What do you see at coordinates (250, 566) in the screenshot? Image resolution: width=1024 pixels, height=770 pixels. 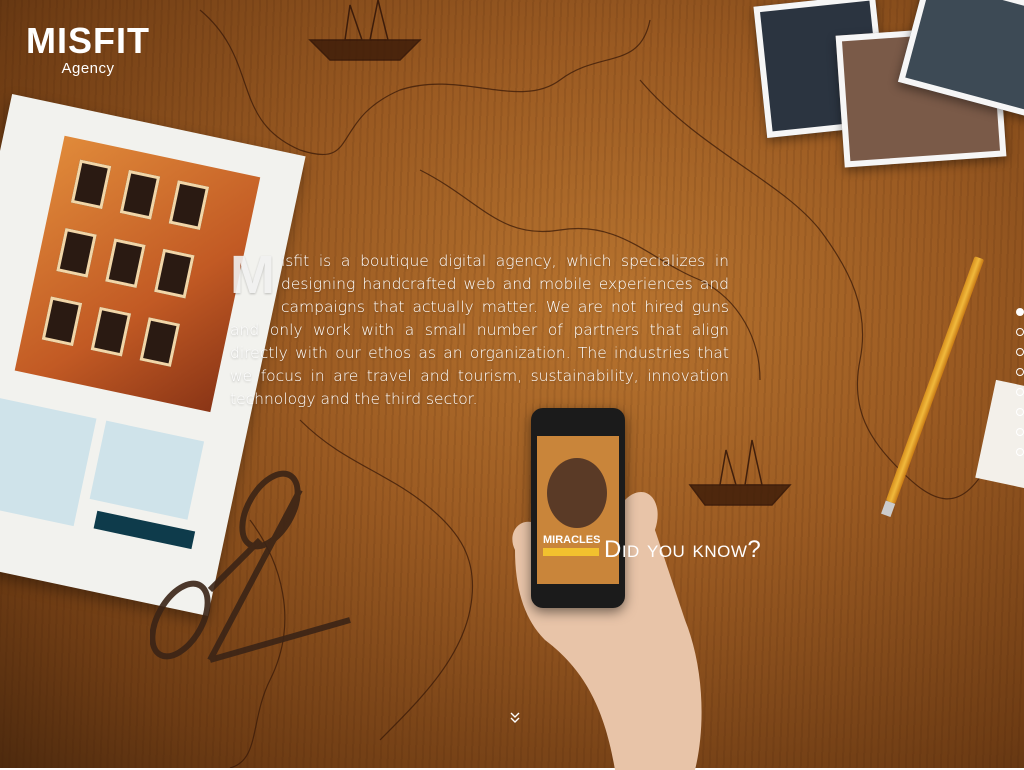 I see `eyeglasses-prop` at bounding box center [250, 566].